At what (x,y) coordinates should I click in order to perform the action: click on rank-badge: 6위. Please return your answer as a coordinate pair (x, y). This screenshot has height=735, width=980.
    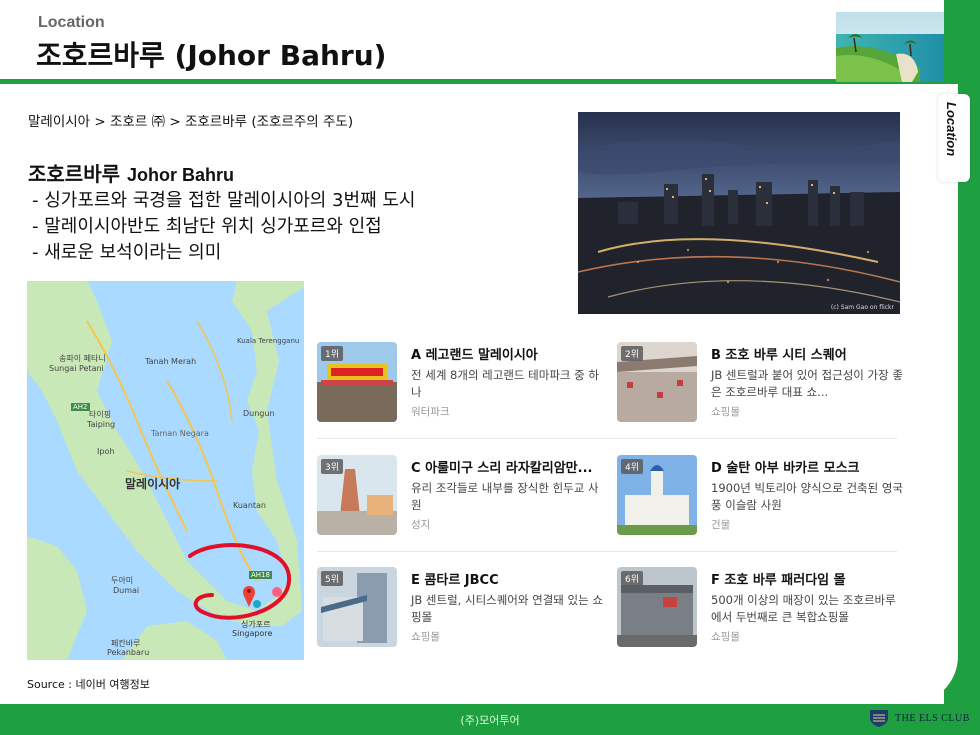
    Looking at the image, I should click on (632, 578).